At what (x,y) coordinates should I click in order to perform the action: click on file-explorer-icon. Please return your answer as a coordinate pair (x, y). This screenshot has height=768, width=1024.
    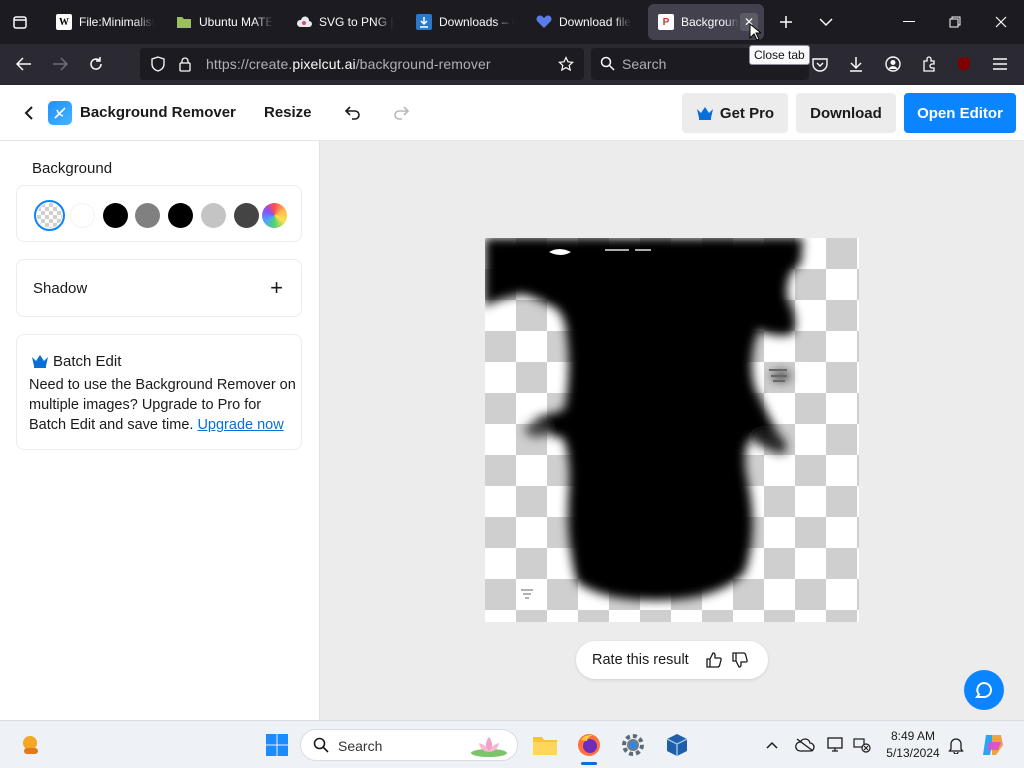
    Looking at the image, I should click on (545, 745).